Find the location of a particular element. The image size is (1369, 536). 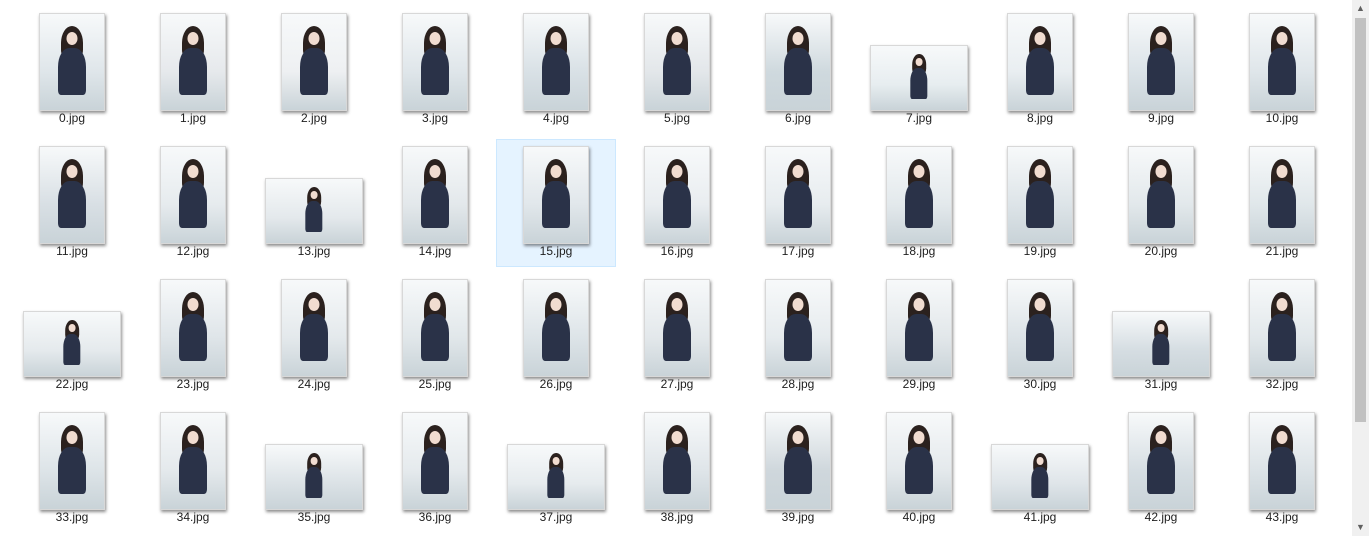

file-item: 35.jpg is located at coordinates (314, 469).